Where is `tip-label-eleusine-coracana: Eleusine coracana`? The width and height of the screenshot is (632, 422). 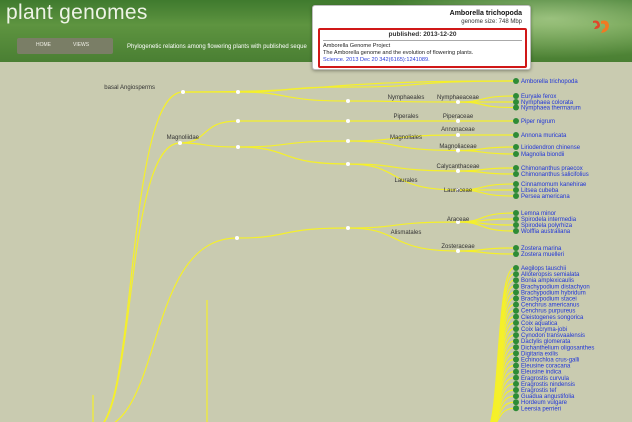
tip-label-eleusine-coracana: Eleusine coracana is located at coordinates (546, 367).